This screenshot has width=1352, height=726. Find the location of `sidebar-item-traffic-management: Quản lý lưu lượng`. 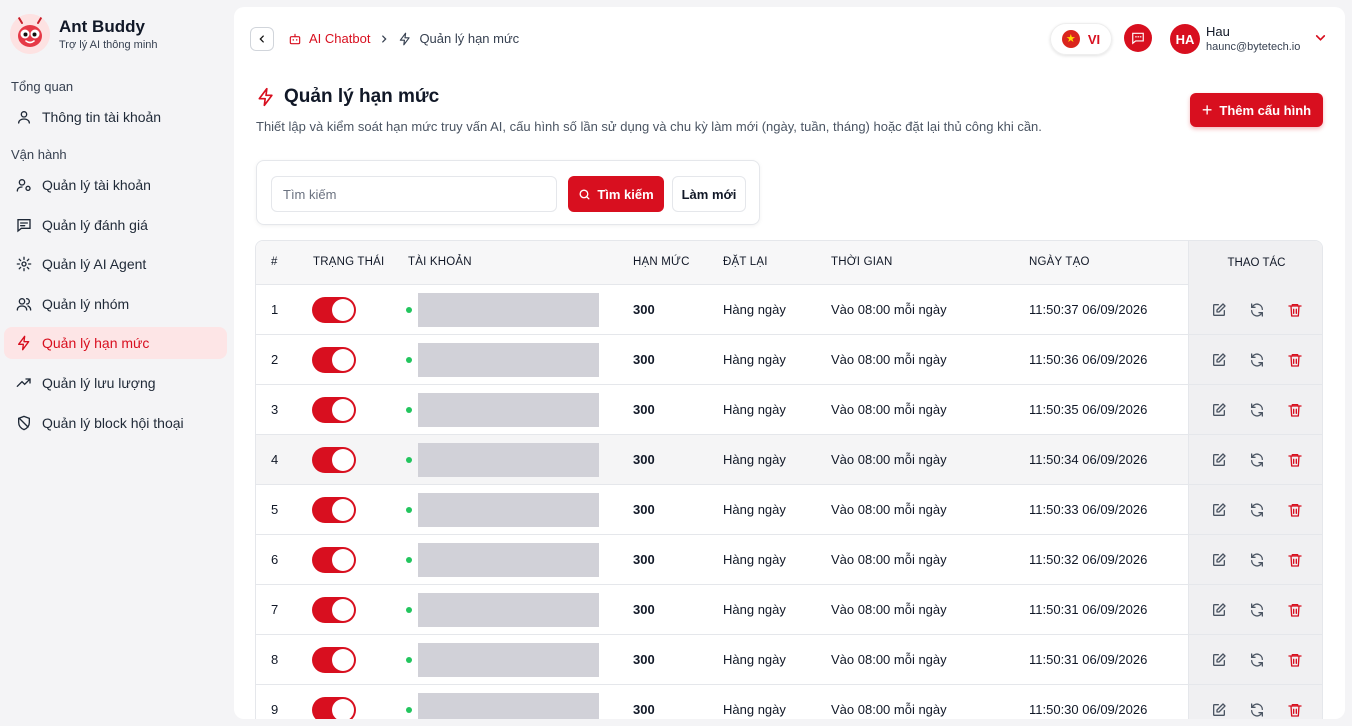

sidebar-item-traffic-management: Quản lý lưu lượng is located at coordinates (115, 383).